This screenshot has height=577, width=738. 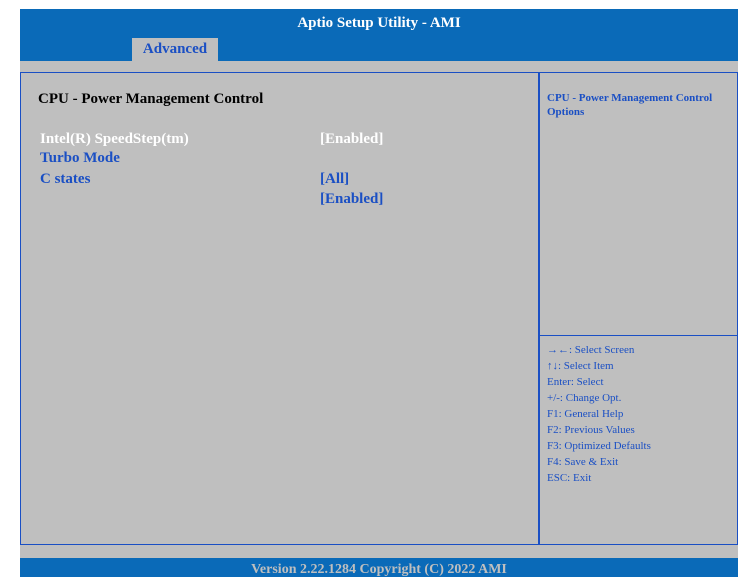 What do you see at coordinates (351, 199) in the screenshot?
I see `c-states-value: [Enabled]` at bounding box center [351, 199].